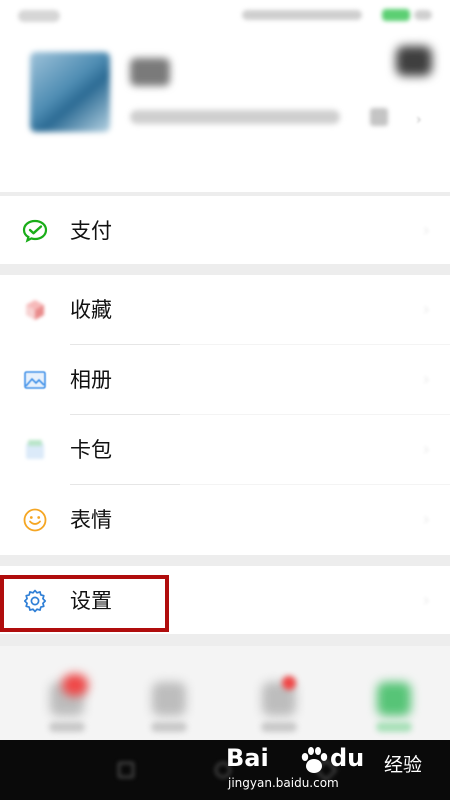 The height and width of the screenshot is (800, 450). I want to click on carrier-indicator, so click(39, 16).